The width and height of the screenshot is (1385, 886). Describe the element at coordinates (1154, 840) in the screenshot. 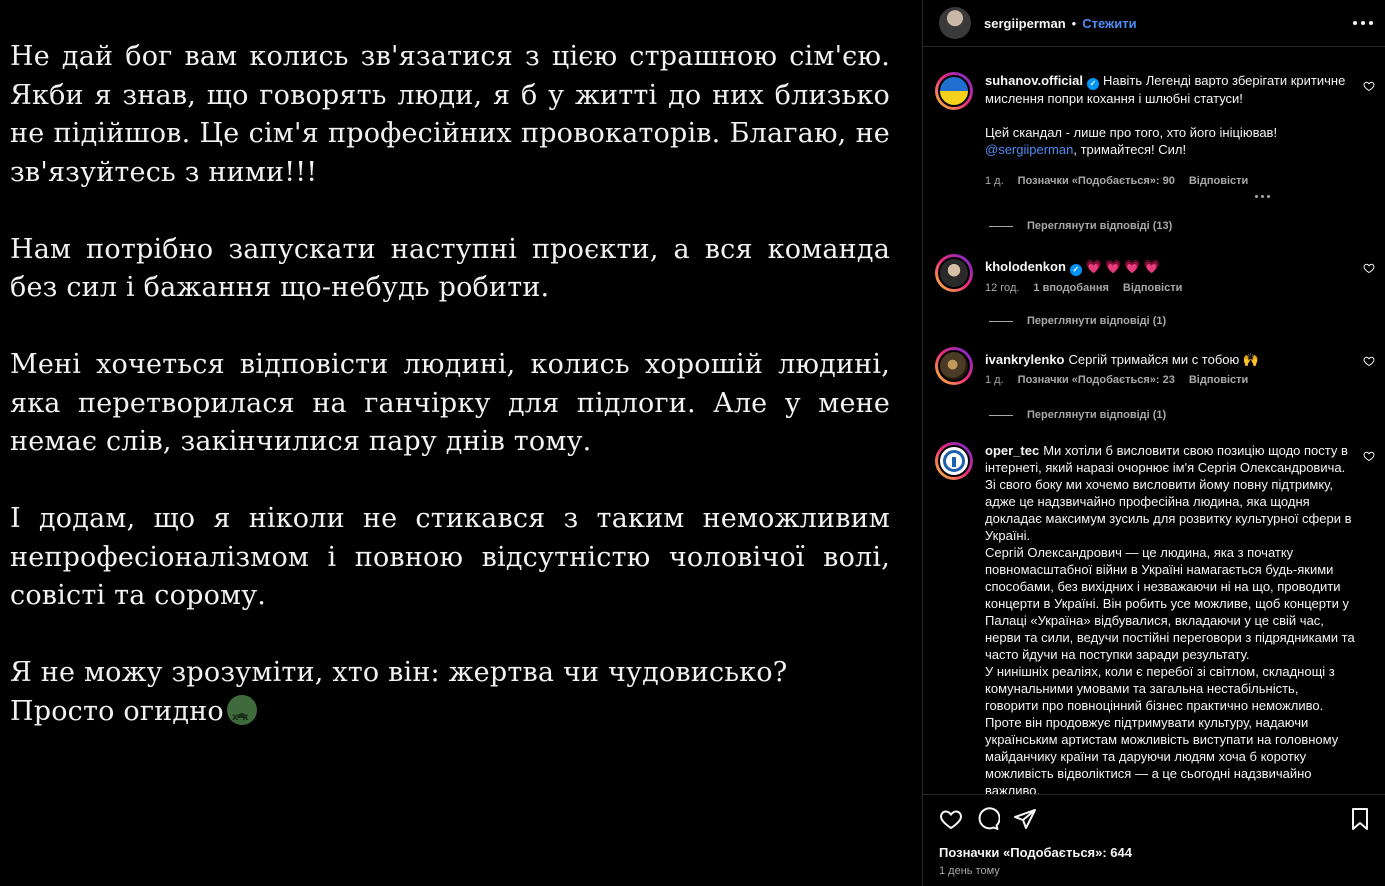

I see `post-actions: Позначки «Подобається»: 644 1 день тому` at that location.